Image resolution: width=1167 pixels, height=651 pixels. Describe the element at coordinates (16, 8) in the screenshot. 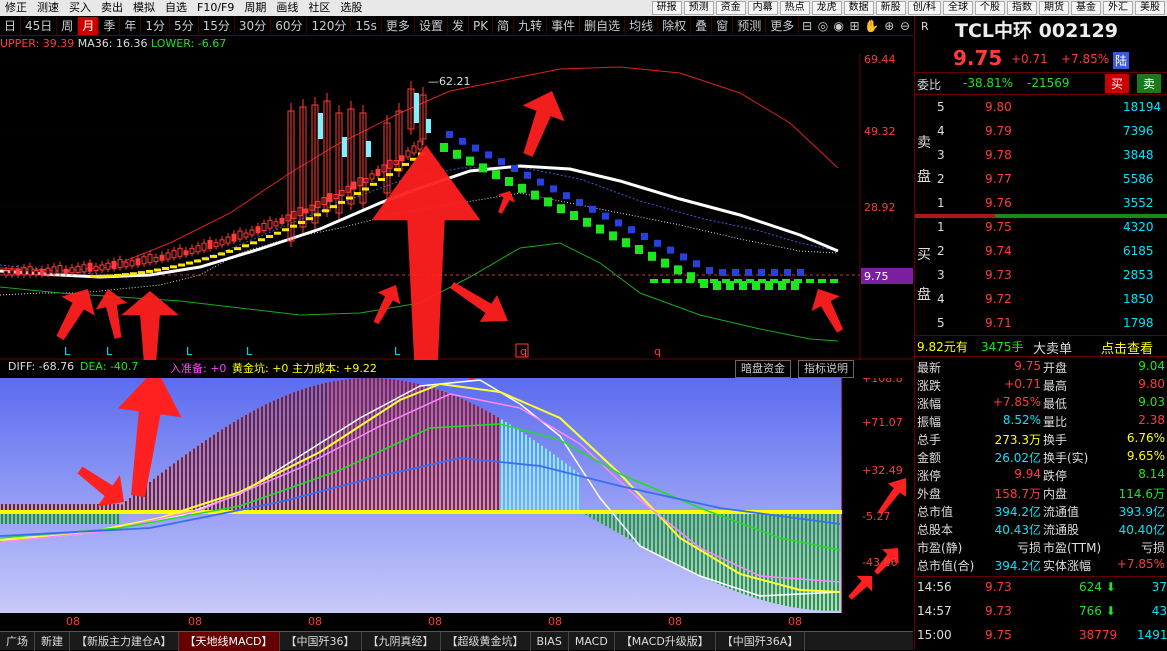

I see `menu-item-0: 修正` at that location.